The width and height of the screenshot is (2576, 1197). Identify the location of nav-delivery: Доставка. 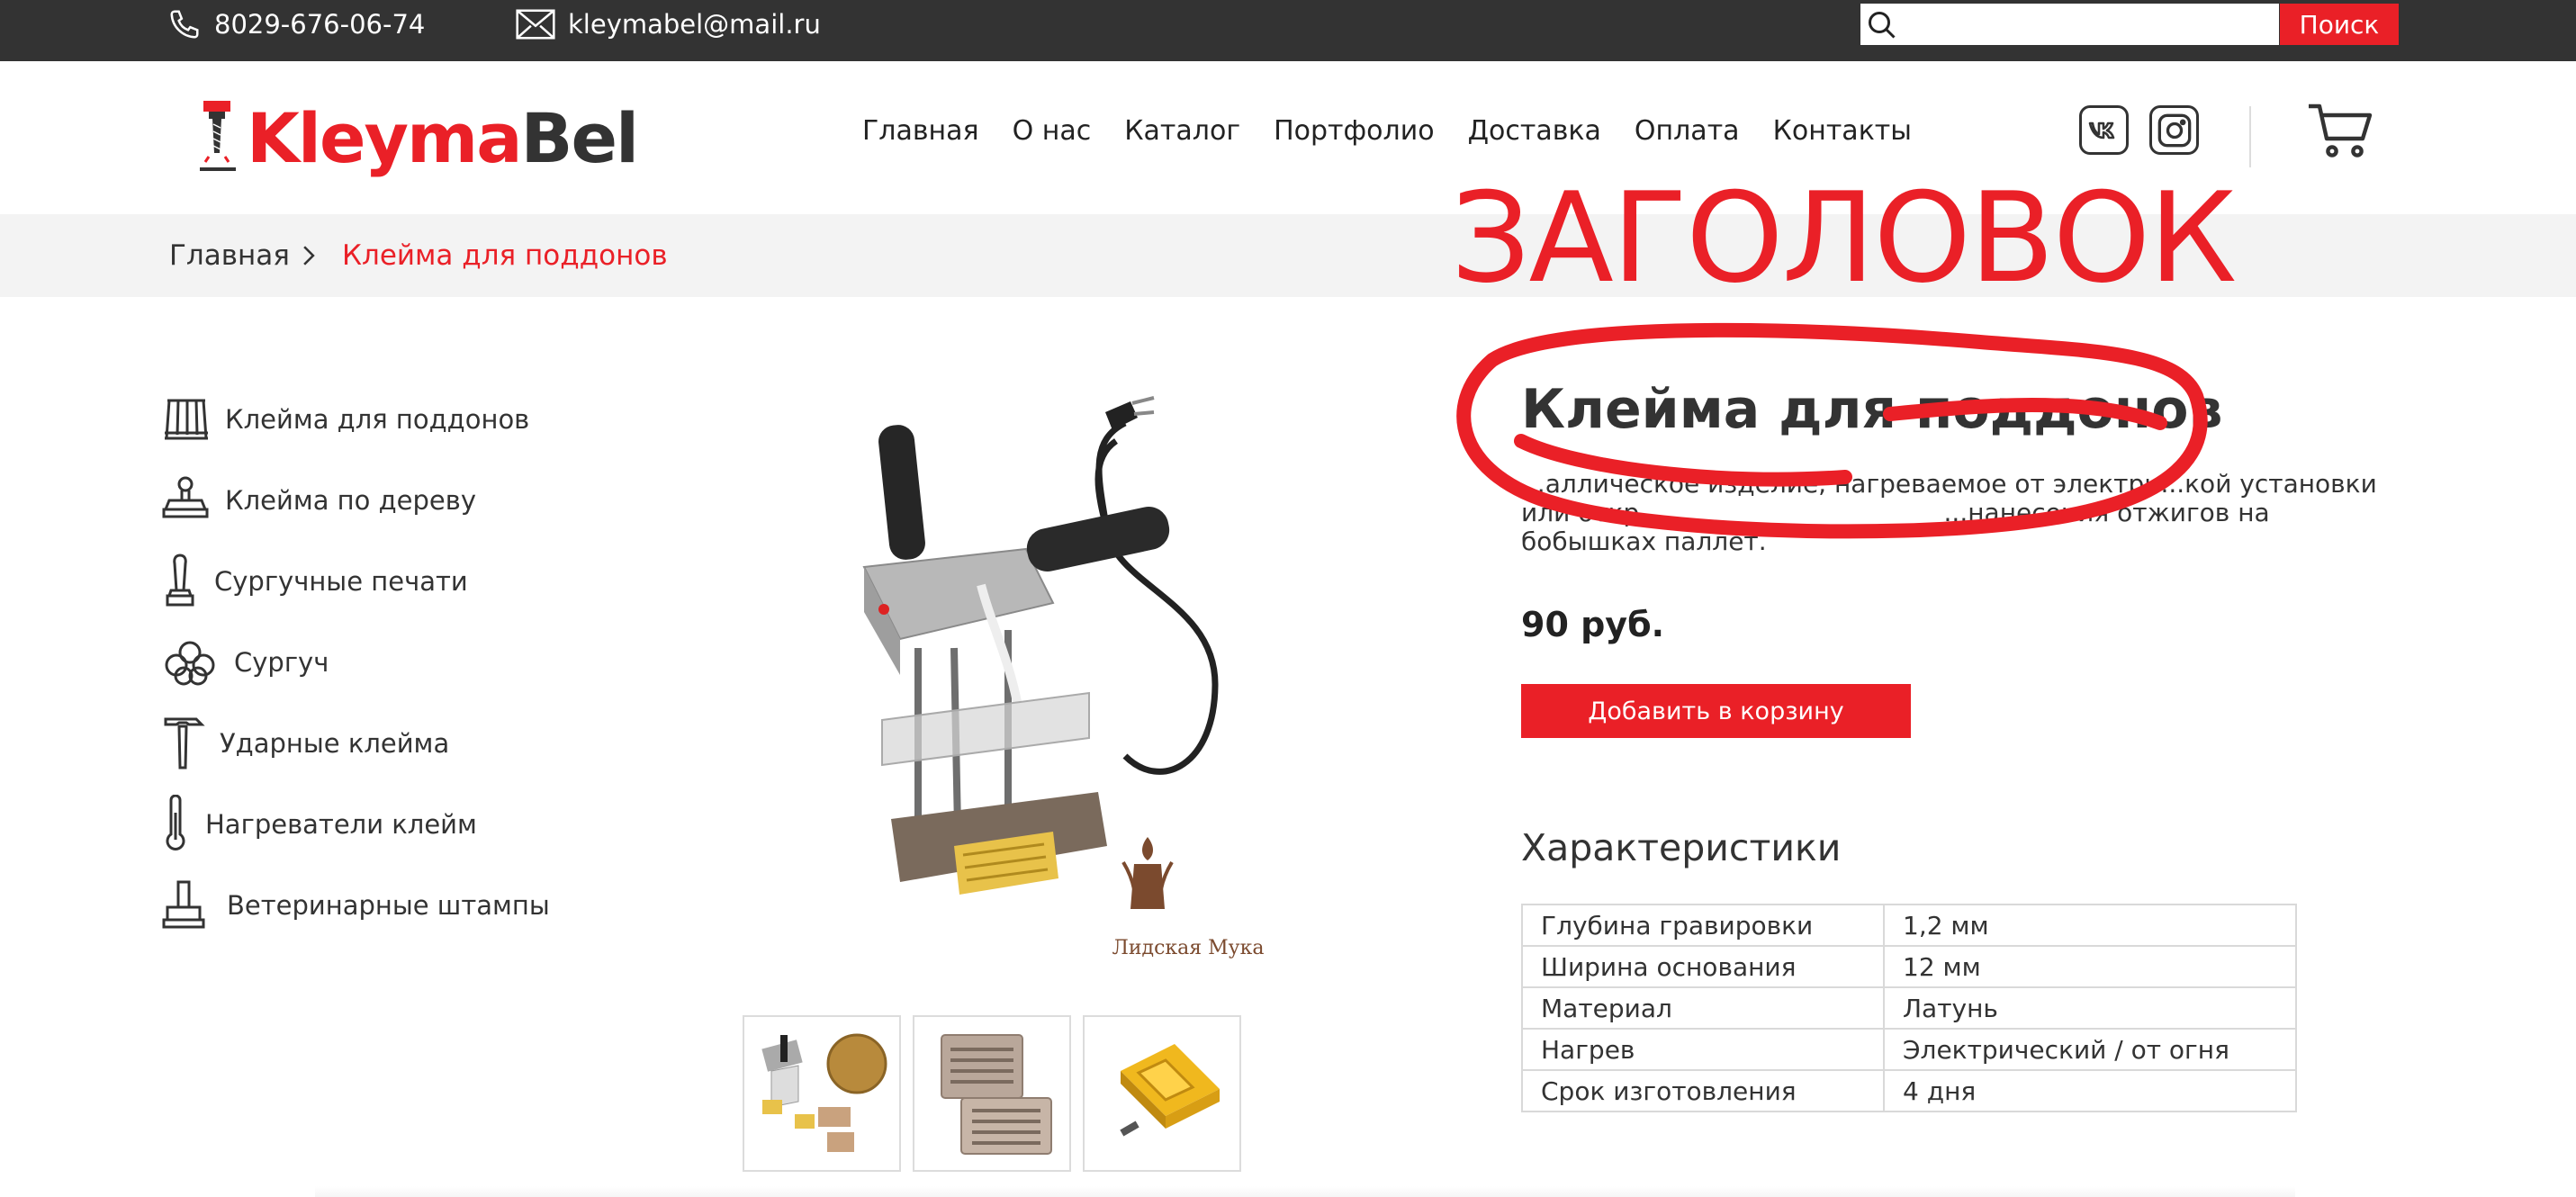
(1534, 131).